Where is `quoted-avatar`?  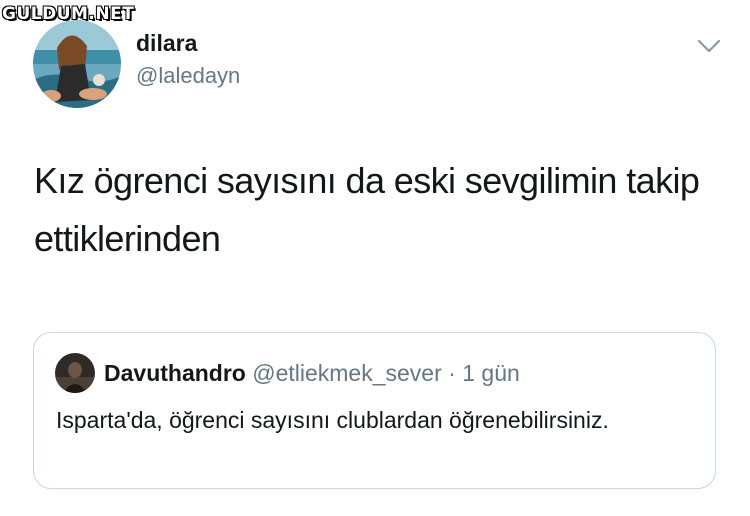 quoted-avatar is located at coordinates (75, 373).